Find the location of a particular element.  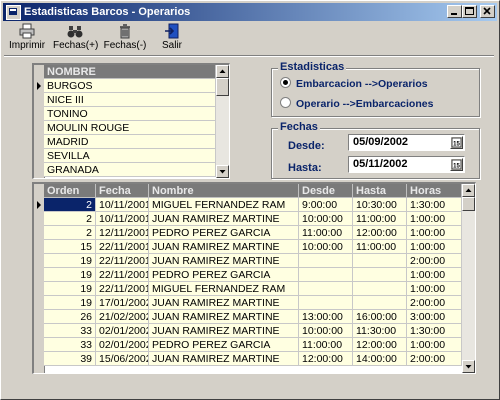

boat-name-cell: MOULIN ROUGE is located at coordinates (130, 128).